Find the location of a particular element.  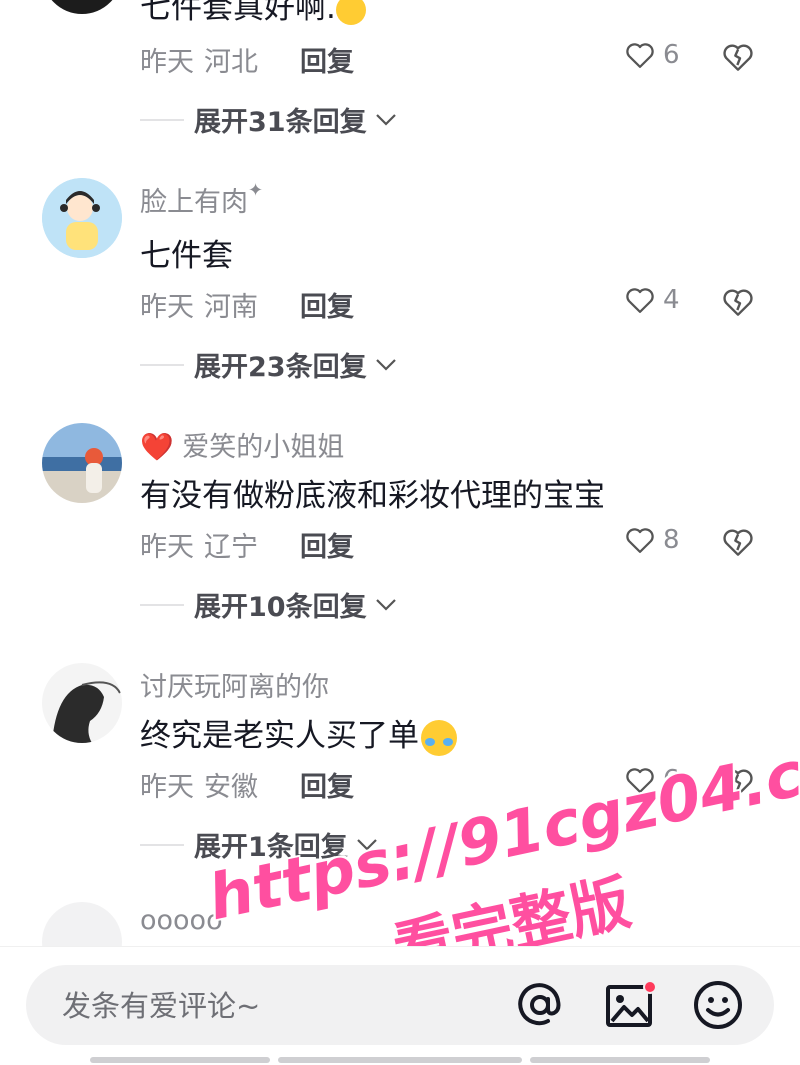

comment-meta: 昨天 河南 is located at coordinates (199, 304).